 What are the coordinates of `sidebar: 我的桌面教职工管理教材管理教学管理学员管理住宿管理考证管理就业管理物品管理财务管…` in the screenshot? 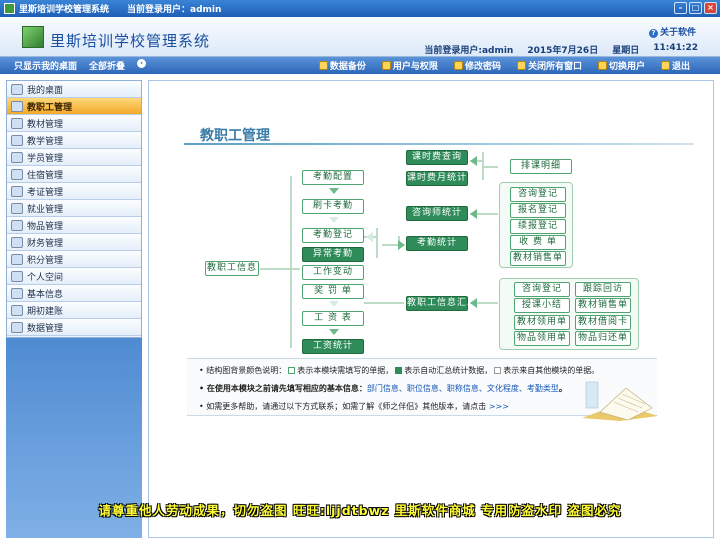 It's located at (74, 209).